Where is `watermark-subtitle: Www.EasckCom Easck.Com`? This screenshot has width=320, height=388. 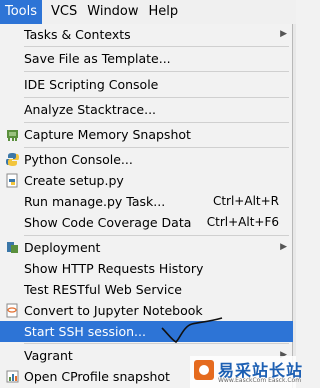 watermark-subtitle: Www.EasckCom Easck.Com is located at coordinates (260, 380).